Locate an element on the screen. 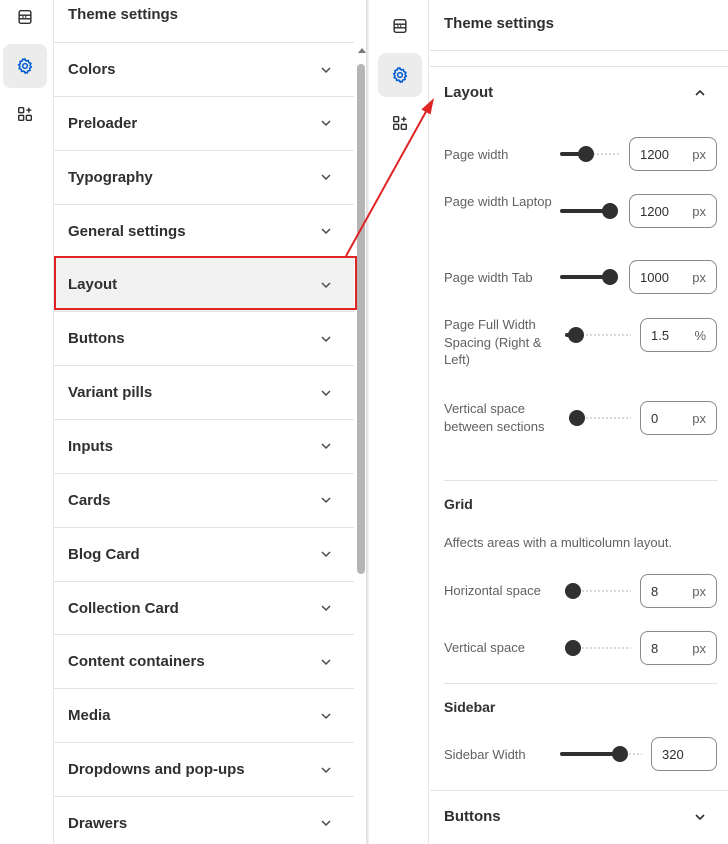 The width and height of the screenshot is (728, 844). scroll-thumb is located at coordinates (361, 319).